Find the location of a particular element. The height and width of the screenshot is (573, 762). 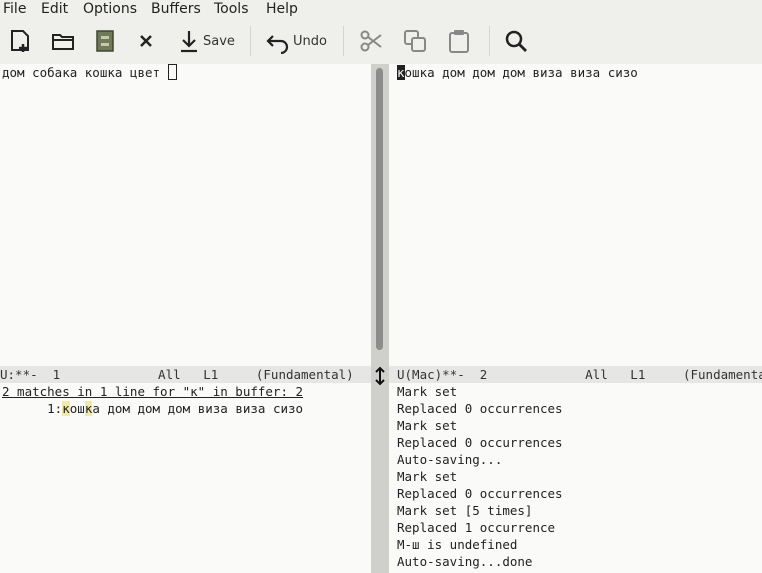

message-line: Replaced 1 occurrence is located at coordinates (476, 527).